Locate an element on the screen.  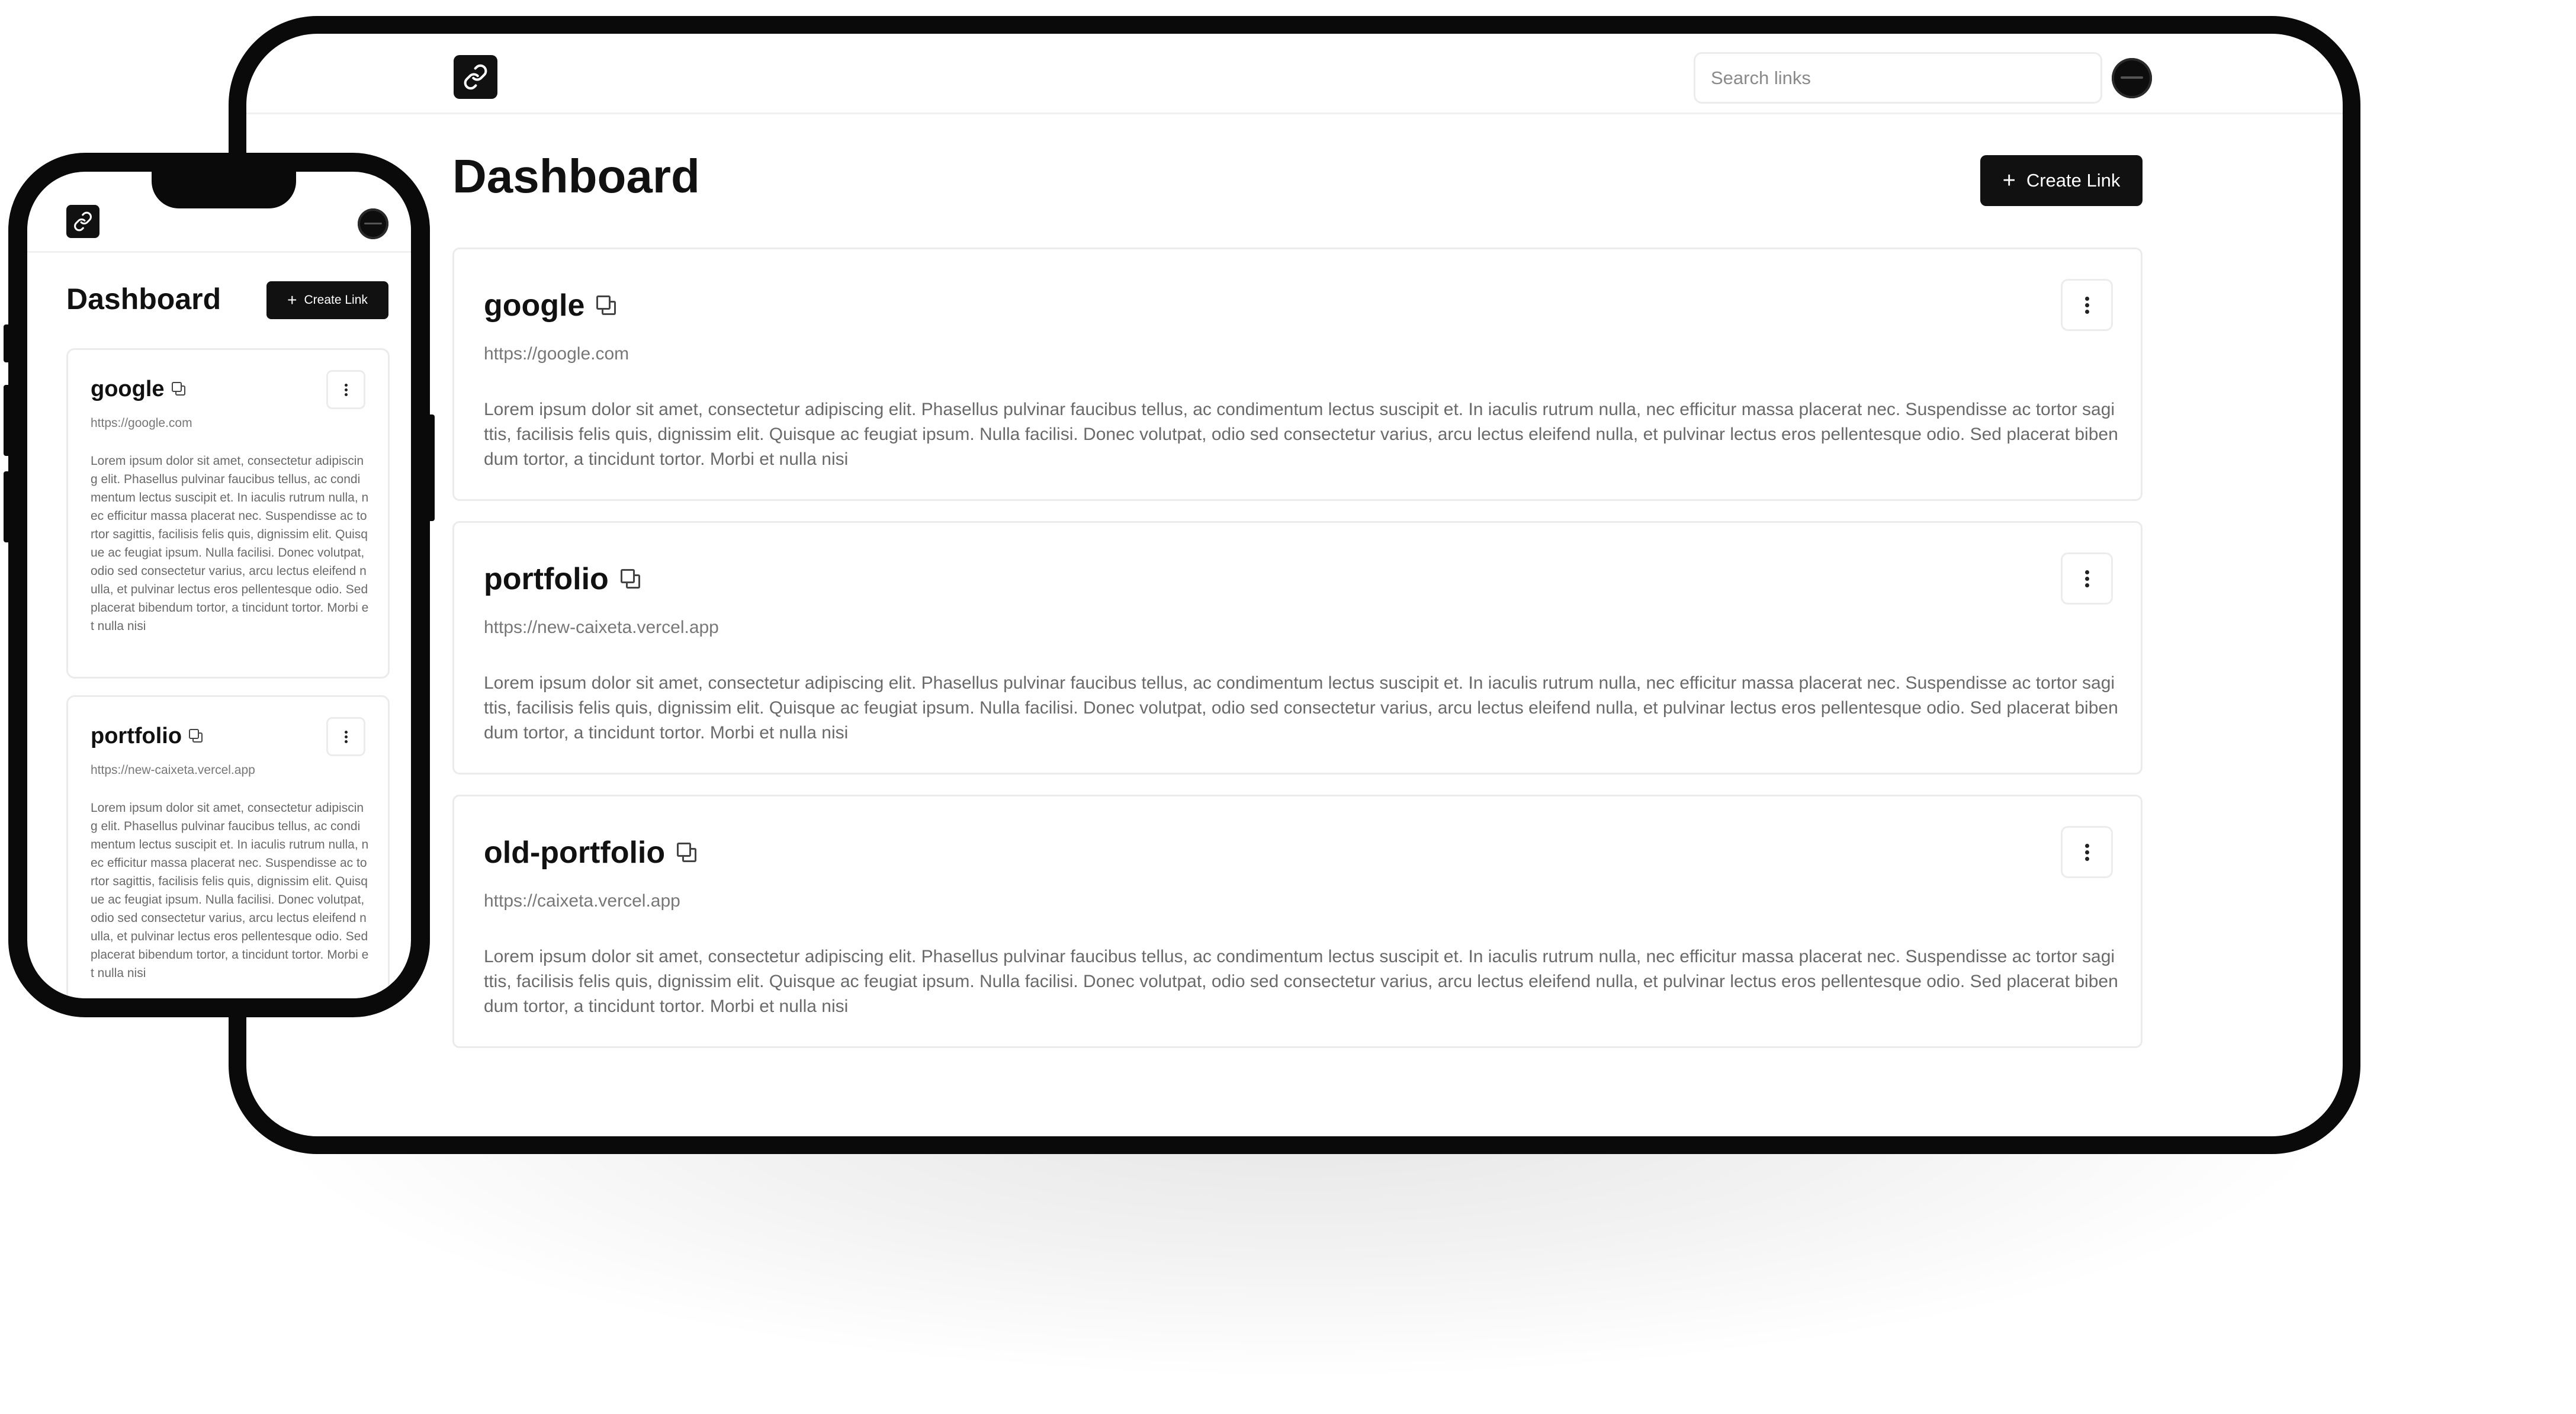
search-input is located at coordinates (1898, 78).